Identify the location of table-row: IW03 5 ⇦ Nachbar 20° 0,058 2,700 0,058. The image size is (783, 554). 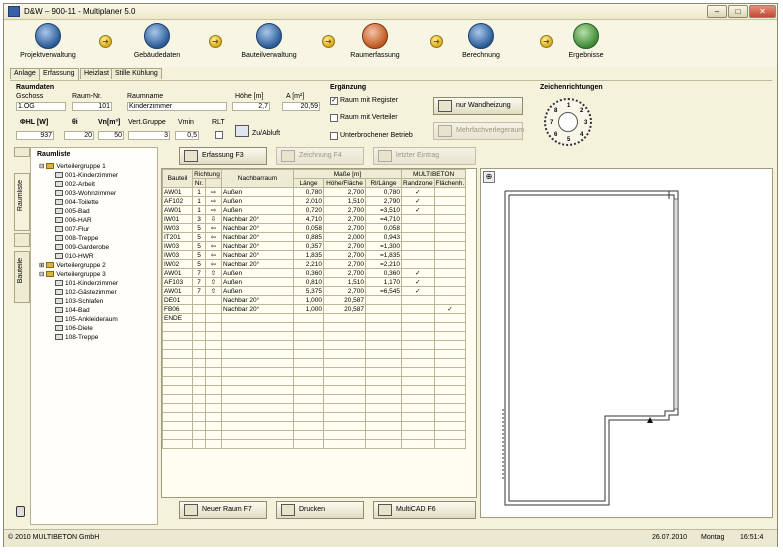
(314, 228).